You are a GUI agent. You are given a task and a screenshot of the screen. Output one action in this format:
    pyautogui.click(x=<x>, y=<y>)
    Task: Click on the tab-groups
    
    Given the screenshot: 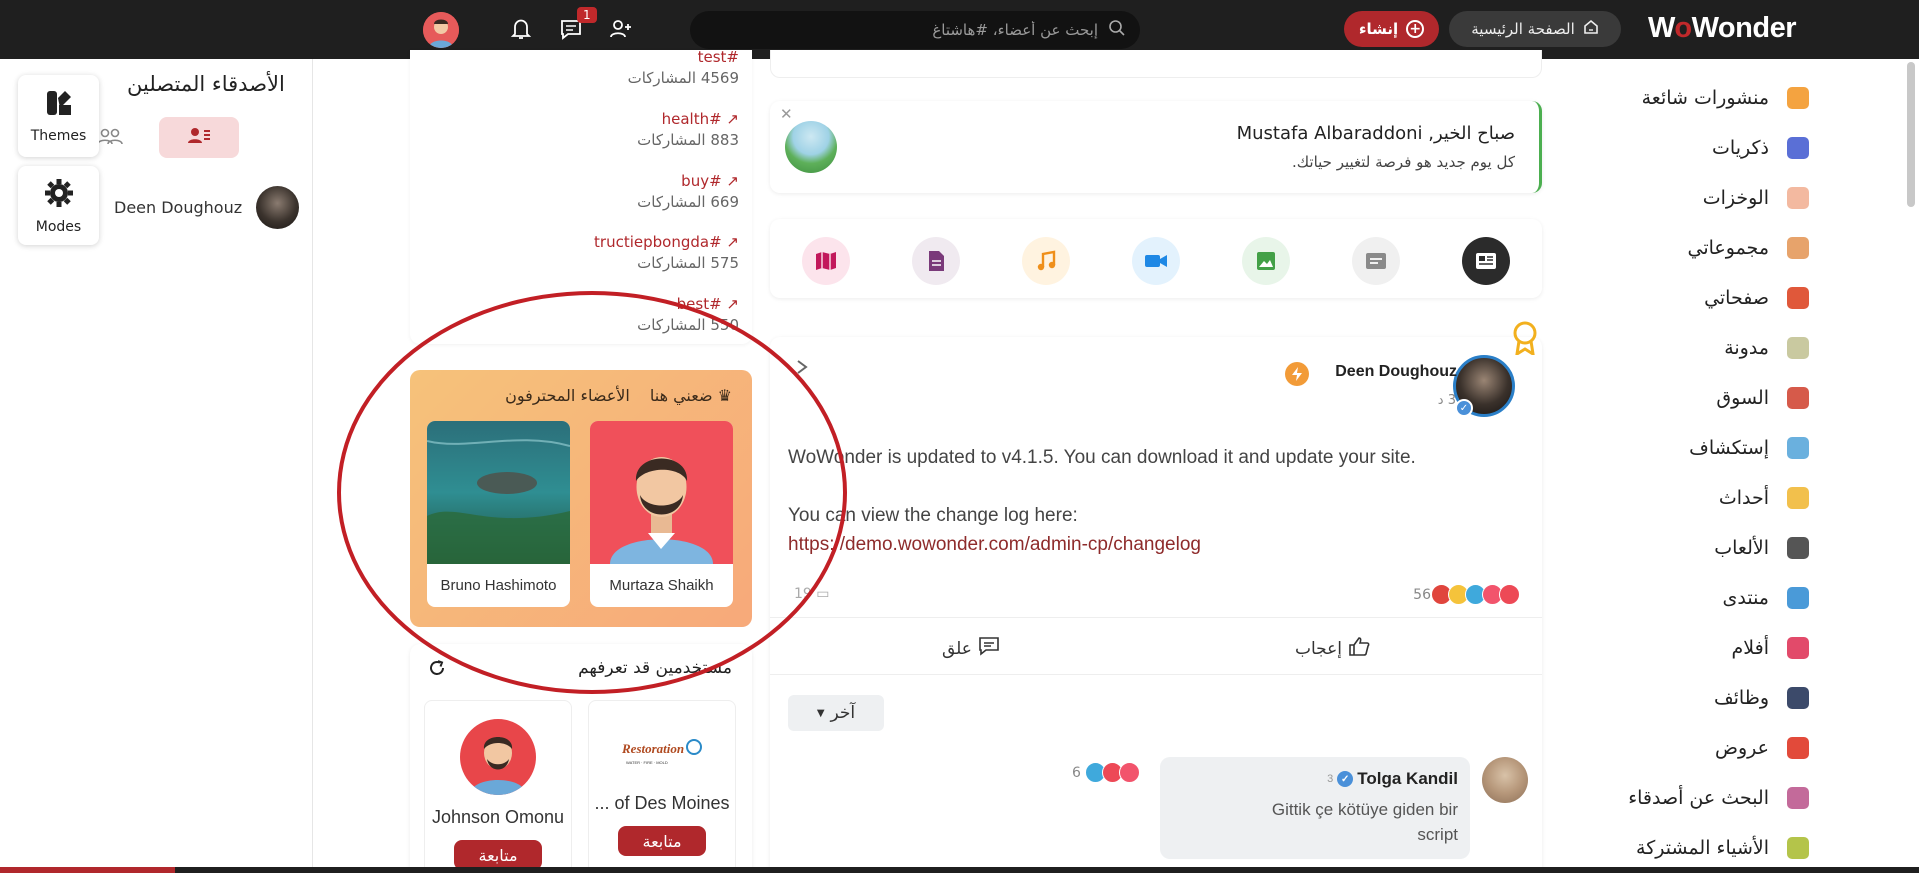 What is the action you would take?
    pyautogui.click(x=110, y=138)
    